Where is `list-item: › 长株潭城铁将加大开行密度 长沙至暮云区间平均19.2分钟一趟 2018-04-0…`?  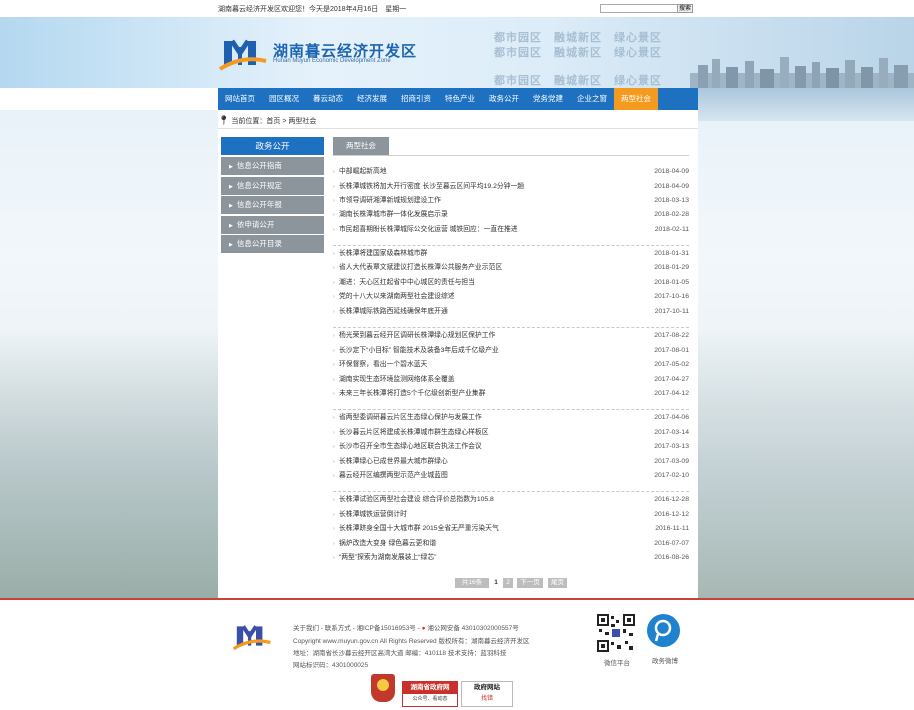 list-item: › 长株潭城铁将加大开行密度 长沙至暮云区间平均19.2分钟一趟 2018-04-0… is located at coordinates (511, 187).